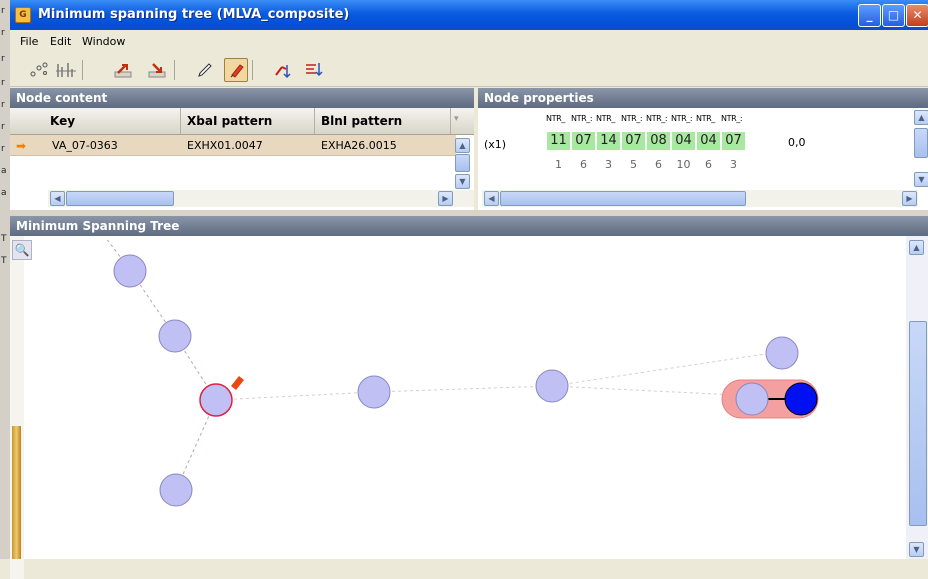 Image resolution: width=928 pixels, height=579 pixels. Describe the element at coordinates (683, 164) in the screenshot. I see `property-subvalue: 10` at that location.